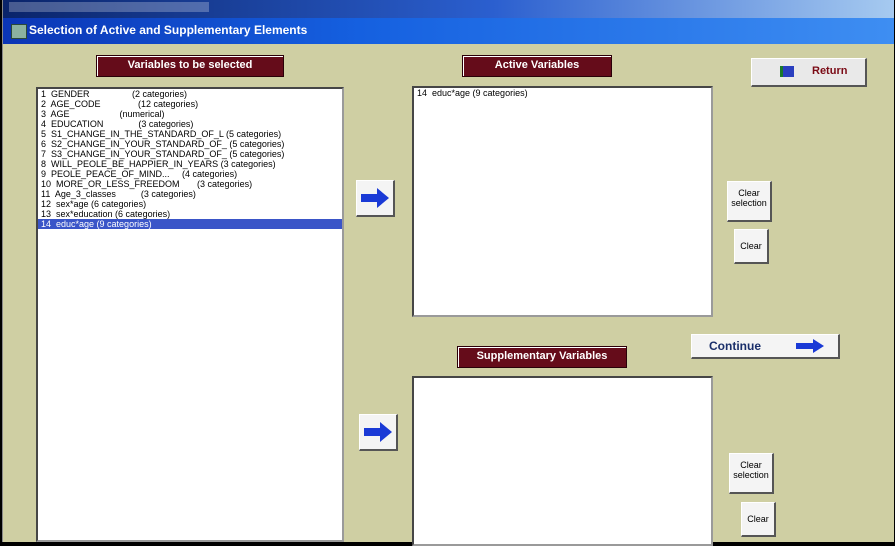  What do you see at coordinates (190, 104) in the screenshot?
I see `list-item: 2 AGE_CODE (12 categories)` at bounding box center [190, 104].